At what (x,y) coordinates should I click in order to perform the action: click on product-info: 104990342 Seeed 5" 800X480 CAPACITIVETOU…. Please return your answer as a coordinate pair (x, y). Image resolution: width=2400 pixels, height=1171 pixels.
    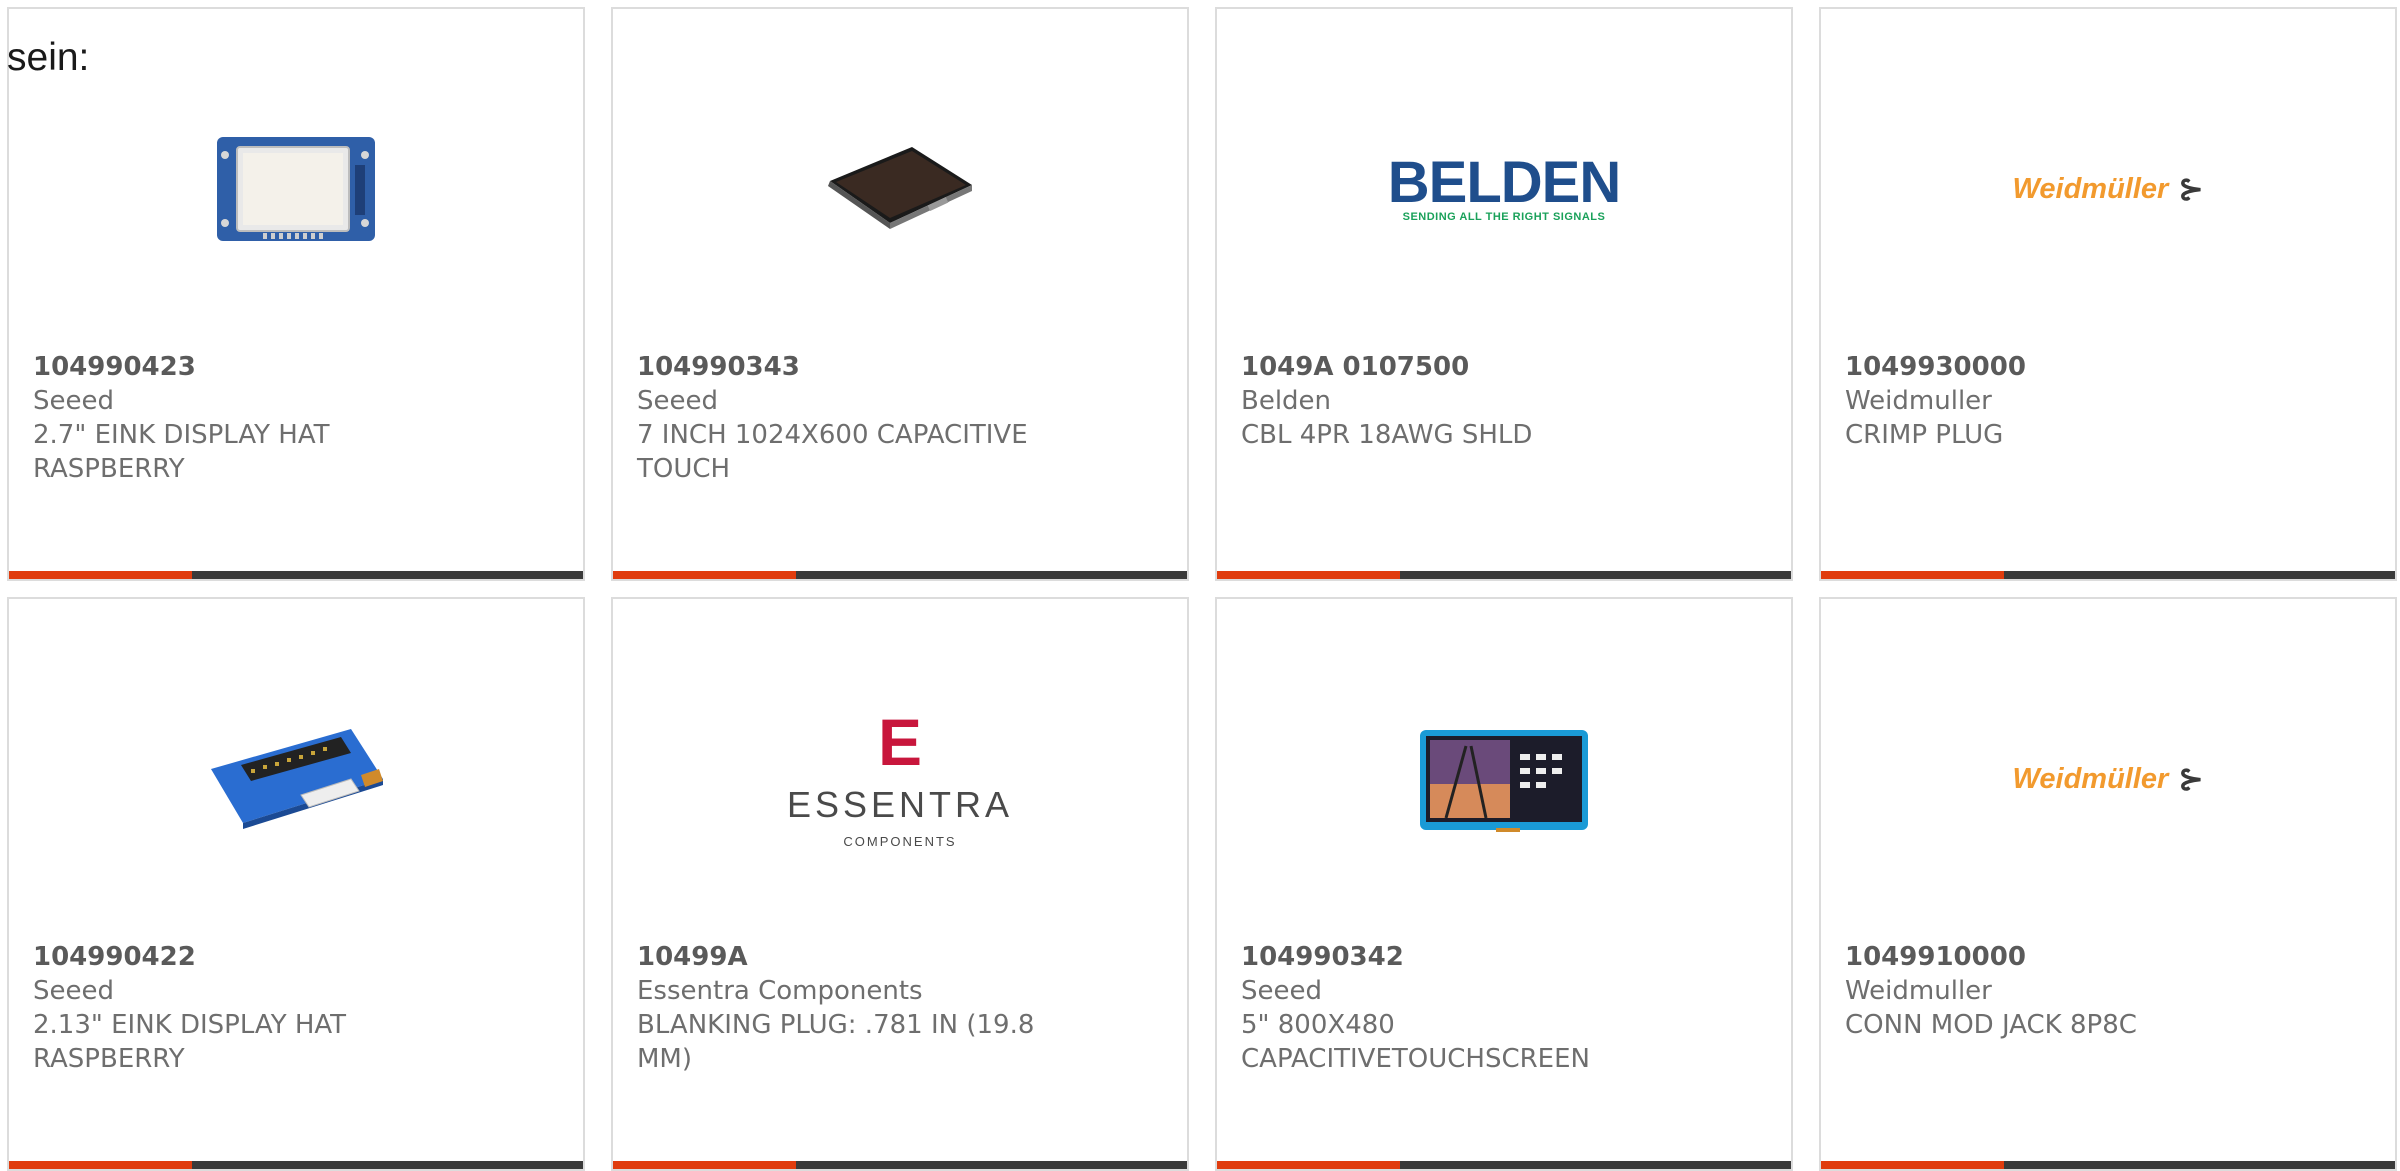
    Looking at the image, I should click on (1451, 1008).